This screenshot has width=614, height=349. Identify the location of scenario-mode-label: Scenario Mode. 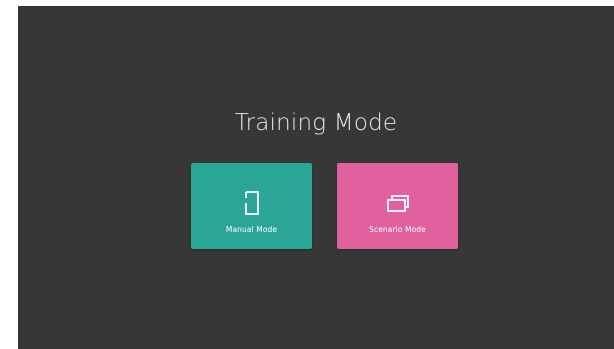
(397, 229).